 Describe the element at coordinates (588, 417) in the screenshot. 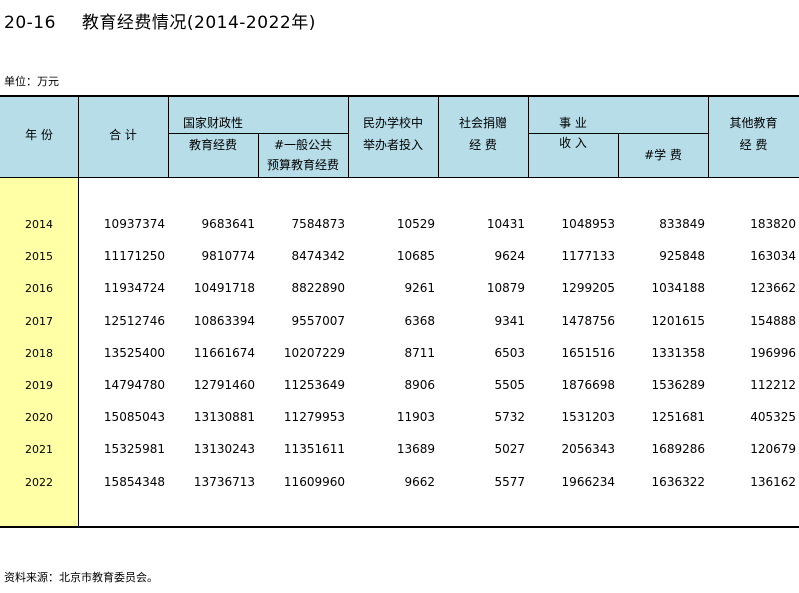

I see `cell-business: 1531203` at that location.